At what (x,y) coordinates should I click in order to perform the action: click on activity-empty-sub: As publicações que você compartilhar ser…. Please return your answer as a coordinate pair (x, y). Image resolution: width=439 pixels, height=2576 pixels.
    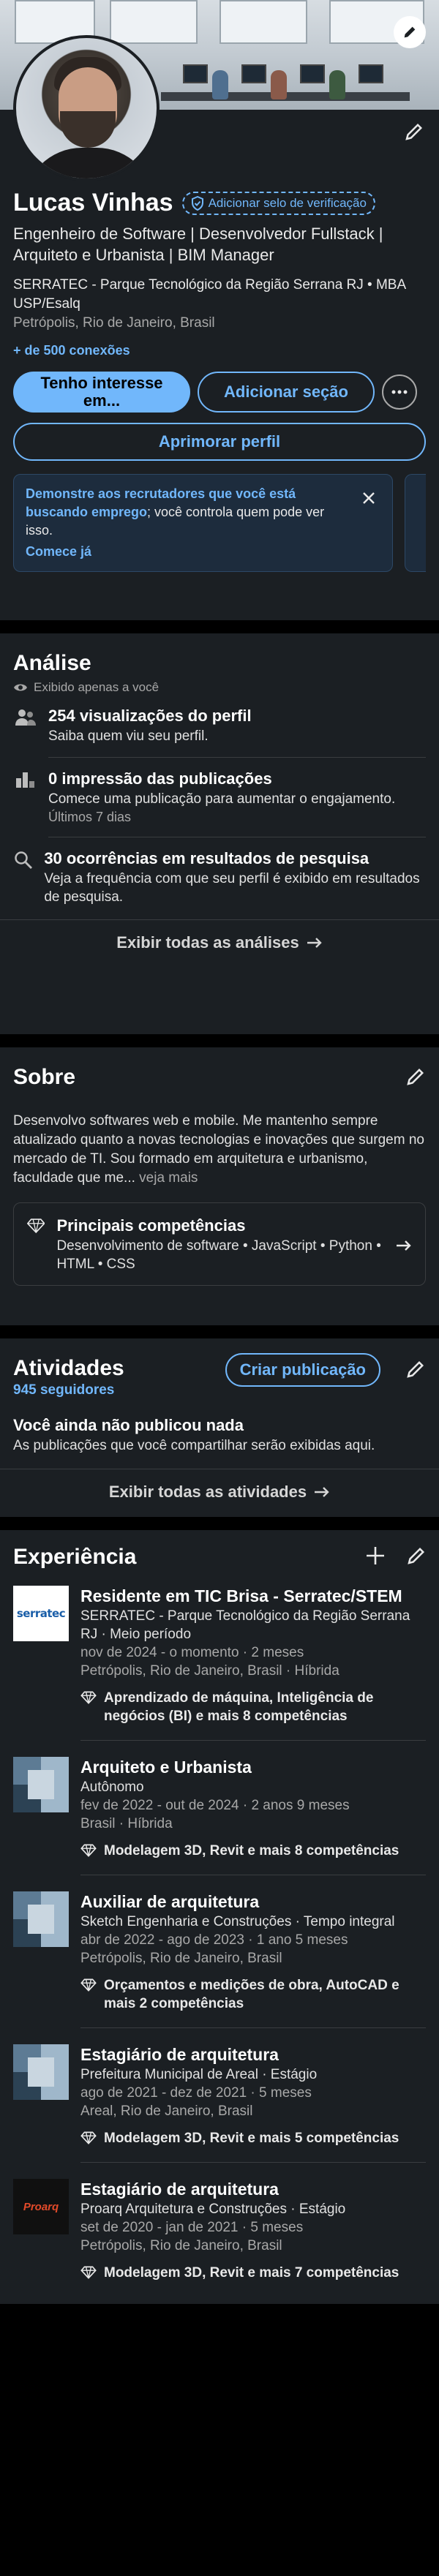
    Looking at the image, I should click on (194, 1445).